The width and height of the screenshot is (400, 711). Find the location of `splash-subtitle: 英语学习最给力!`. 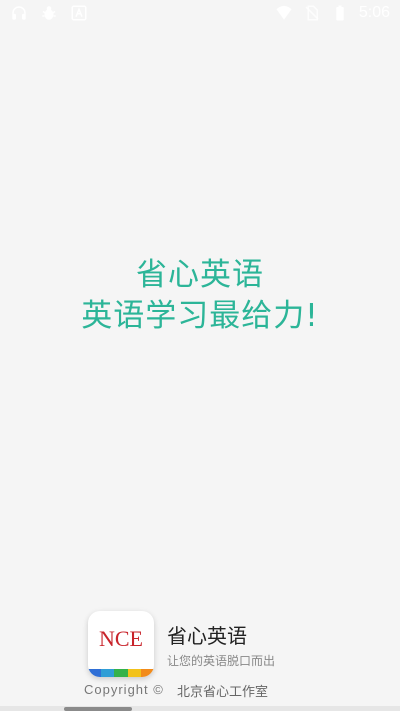

splash-subtitle: 英语学习最给力! is located at coordinates (200, 316).